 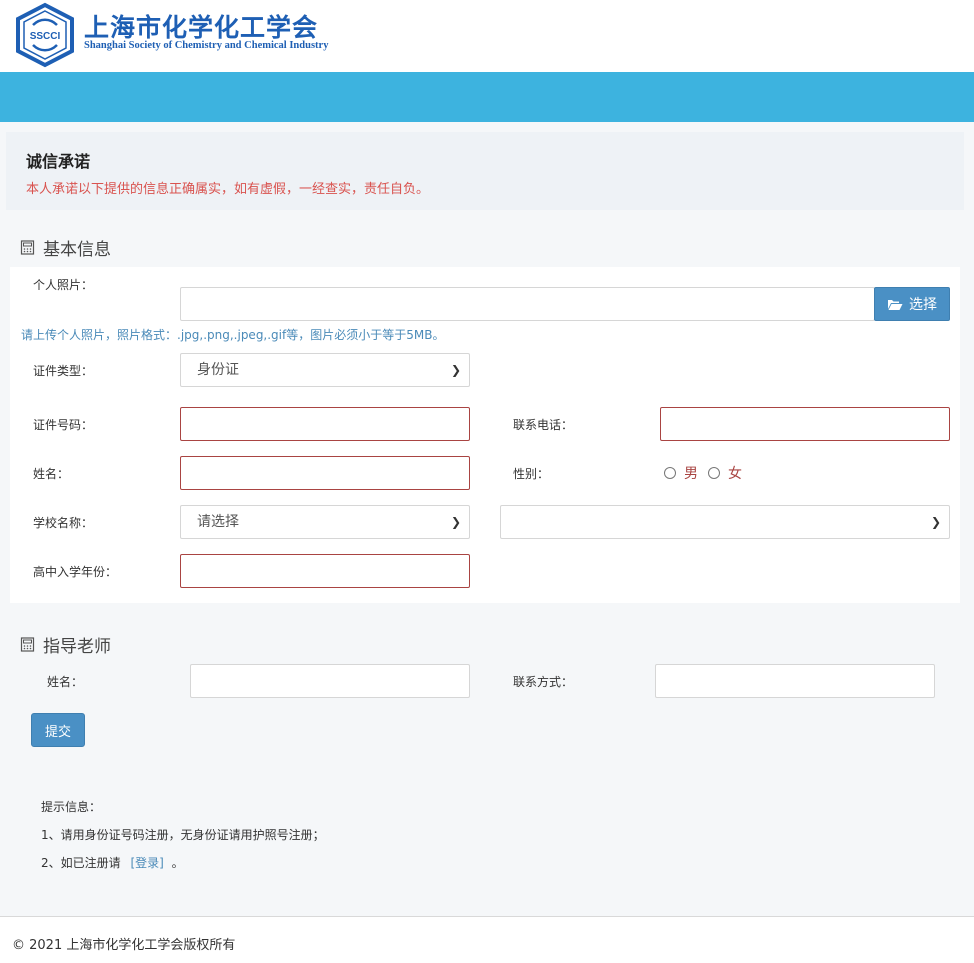 What do you see at coordinates (218, 370) in the screenshot?
I see `id-type-value: 身份证` at bounding box center [218, 370].